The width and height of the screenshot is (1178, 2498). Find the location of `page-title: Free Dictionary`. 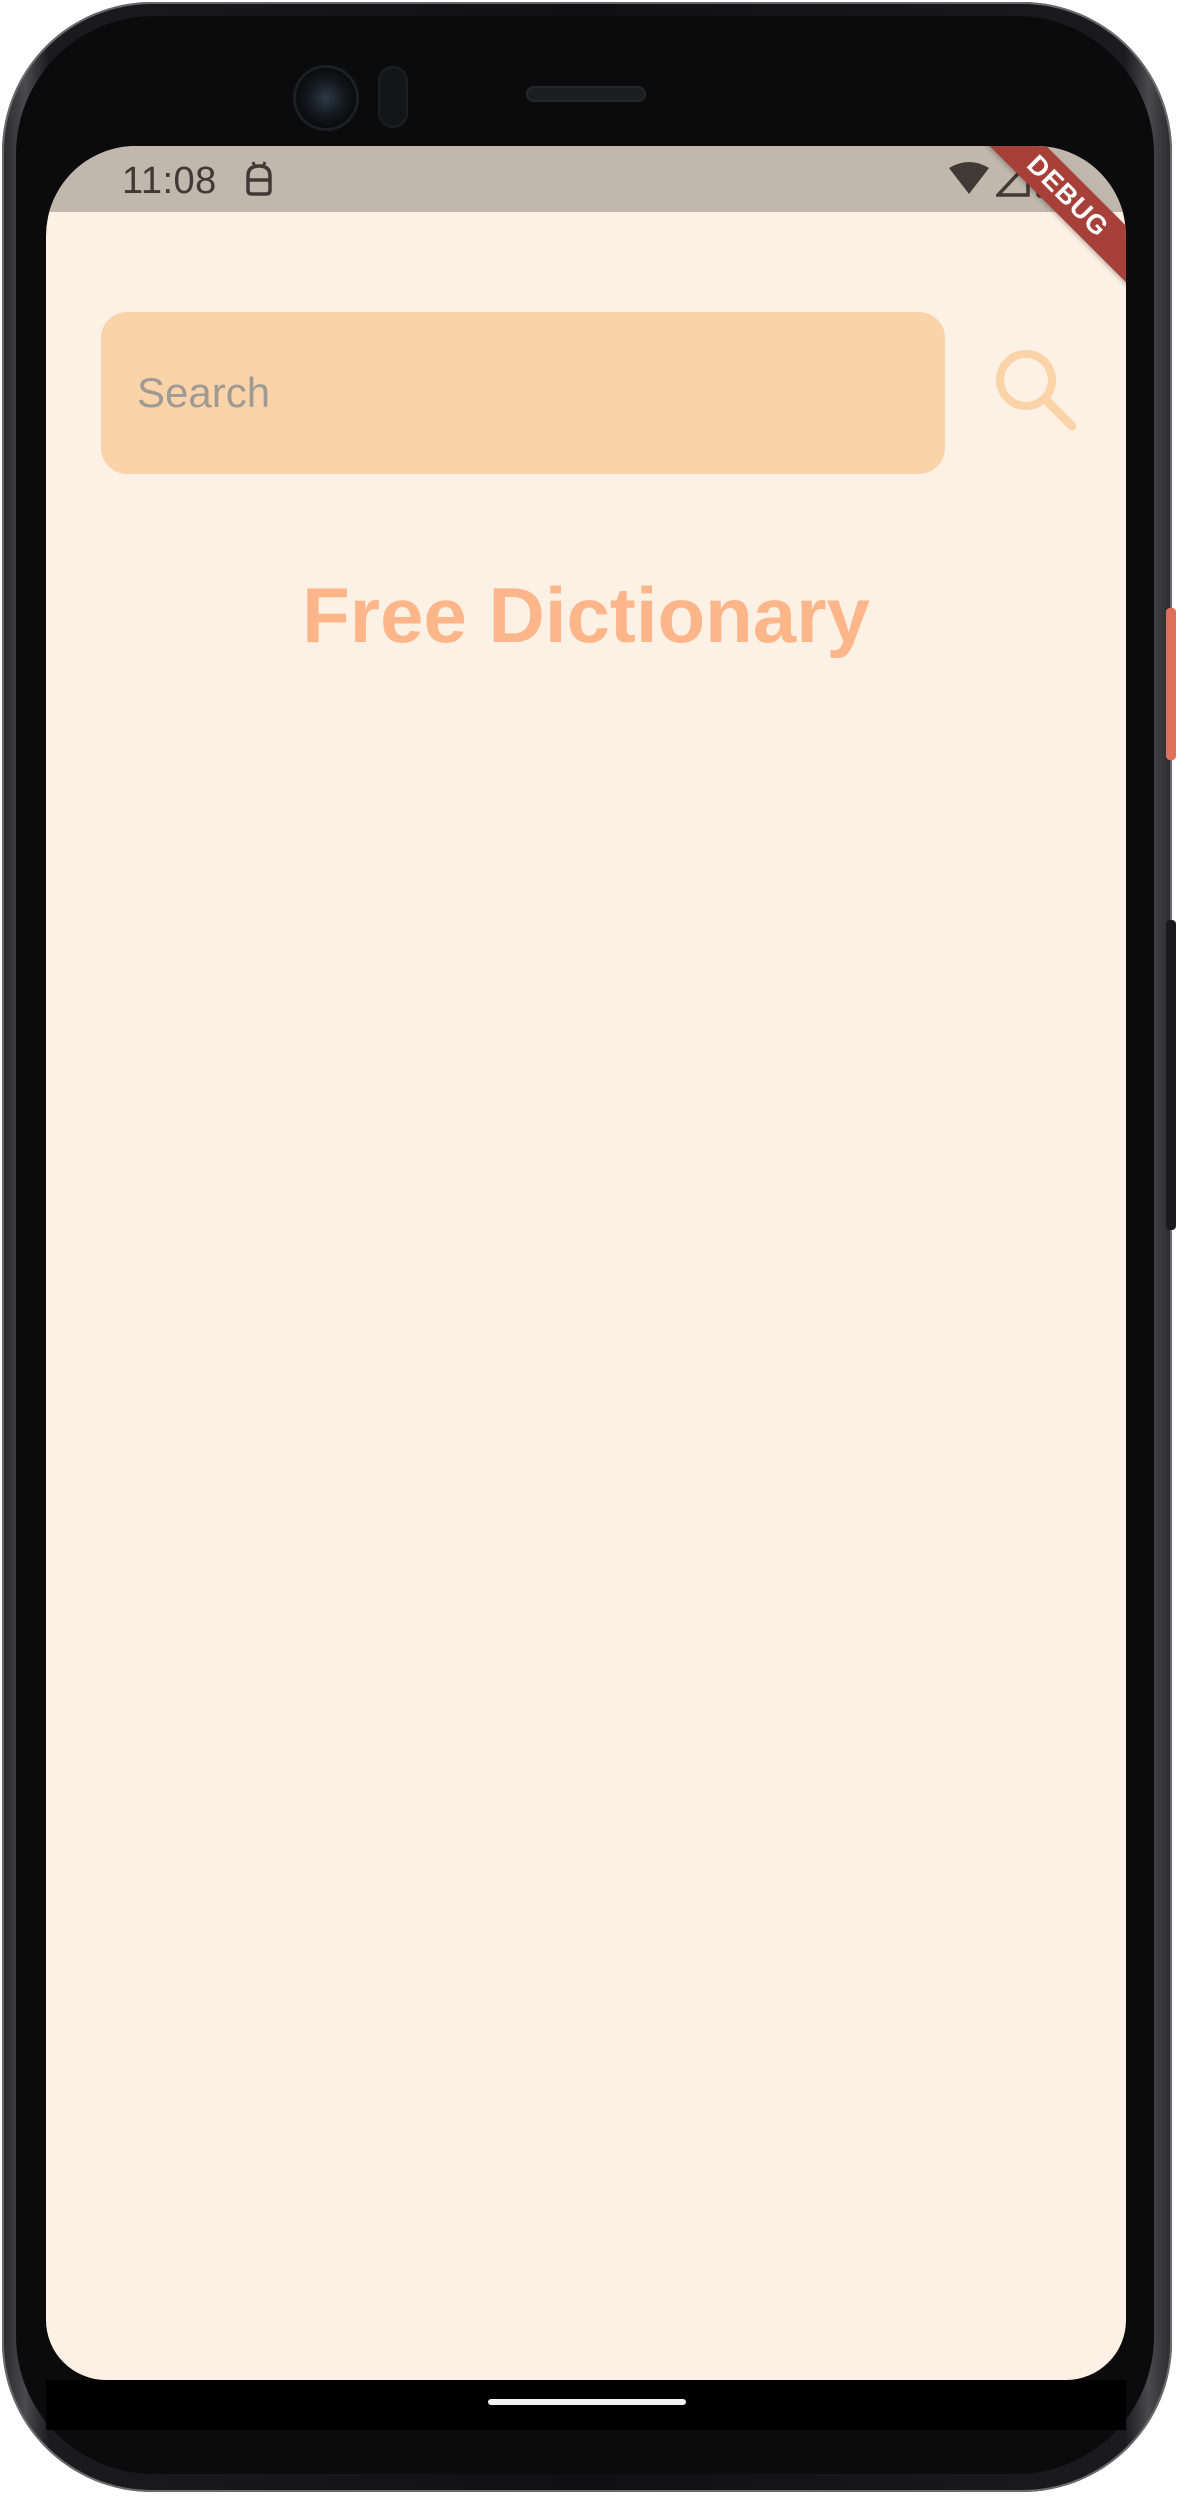

page-title: Free Dictionary is located at coordinates (586, 615).